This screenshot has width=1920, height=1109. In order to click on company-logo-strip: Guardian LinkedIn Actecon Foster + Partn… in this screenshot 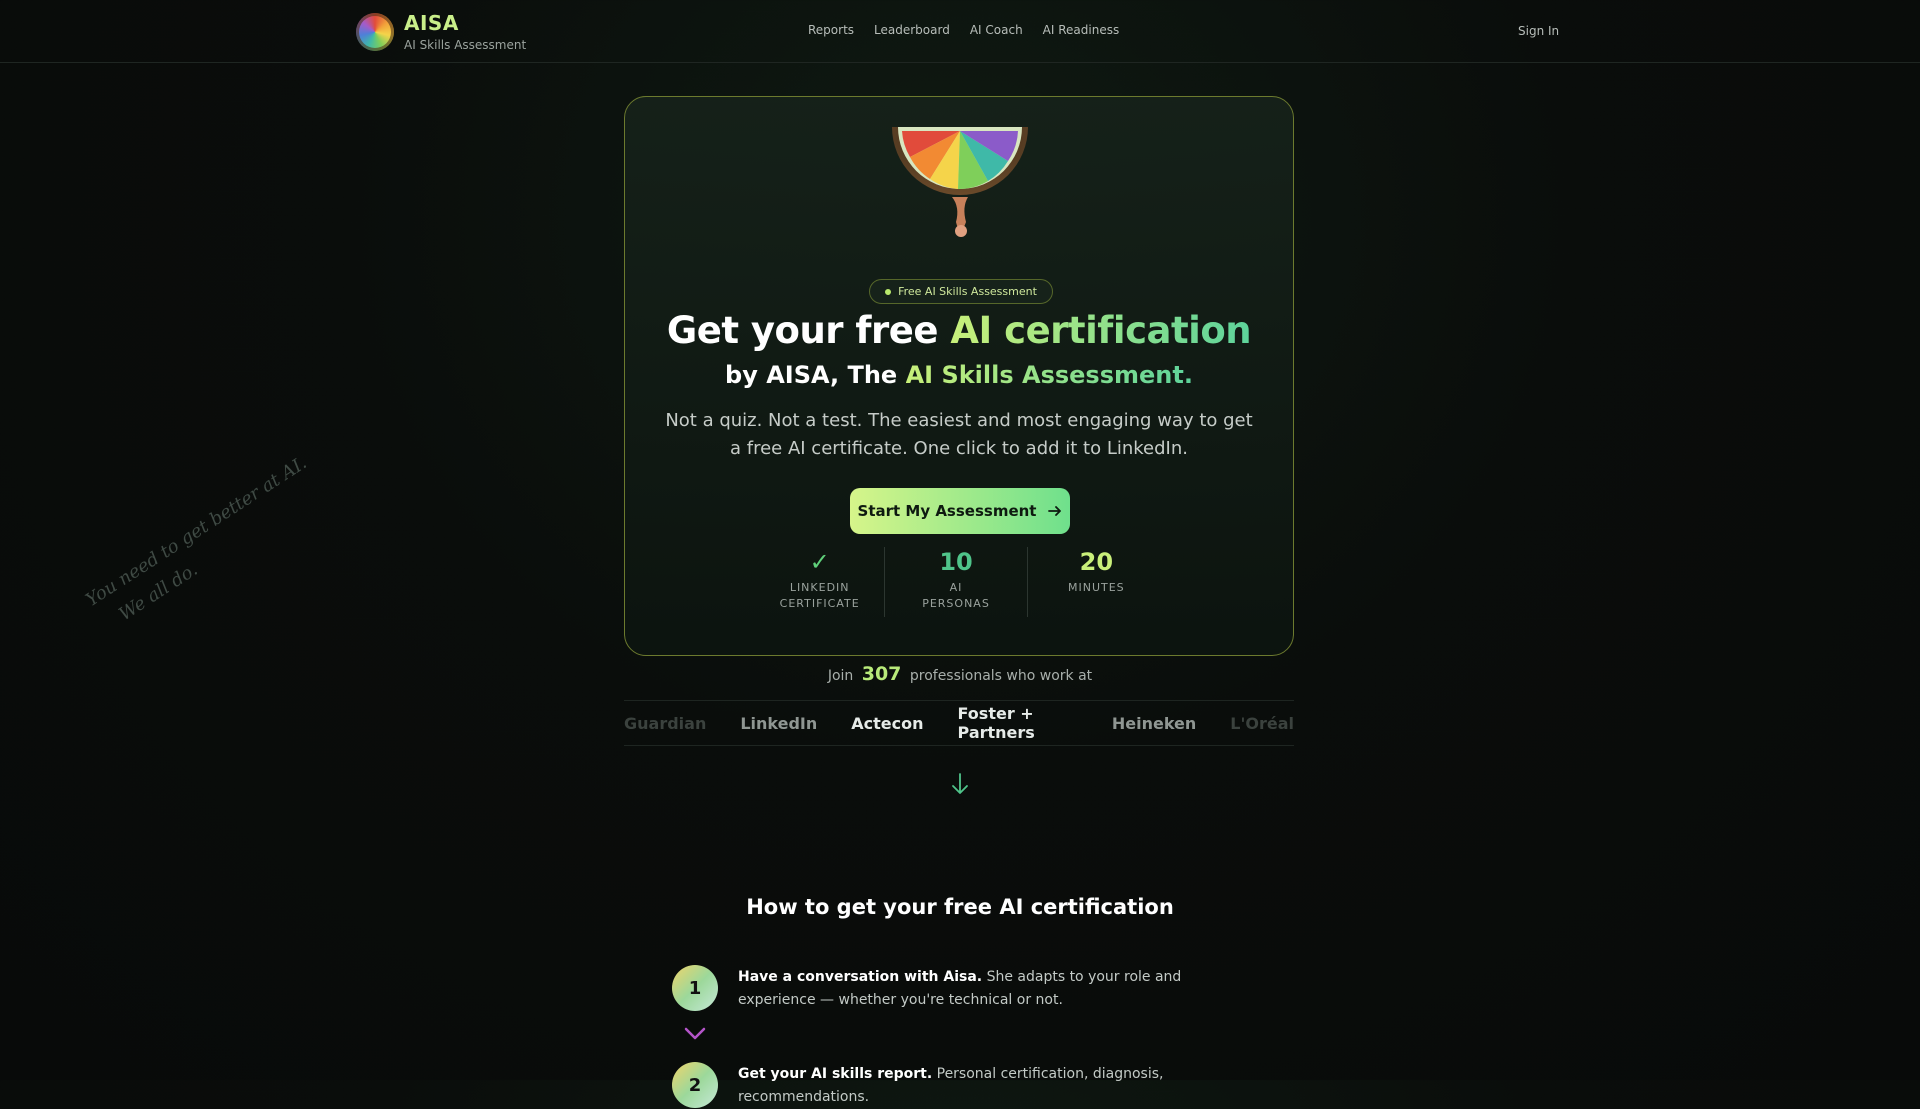, I will do `click(959, 723)`.